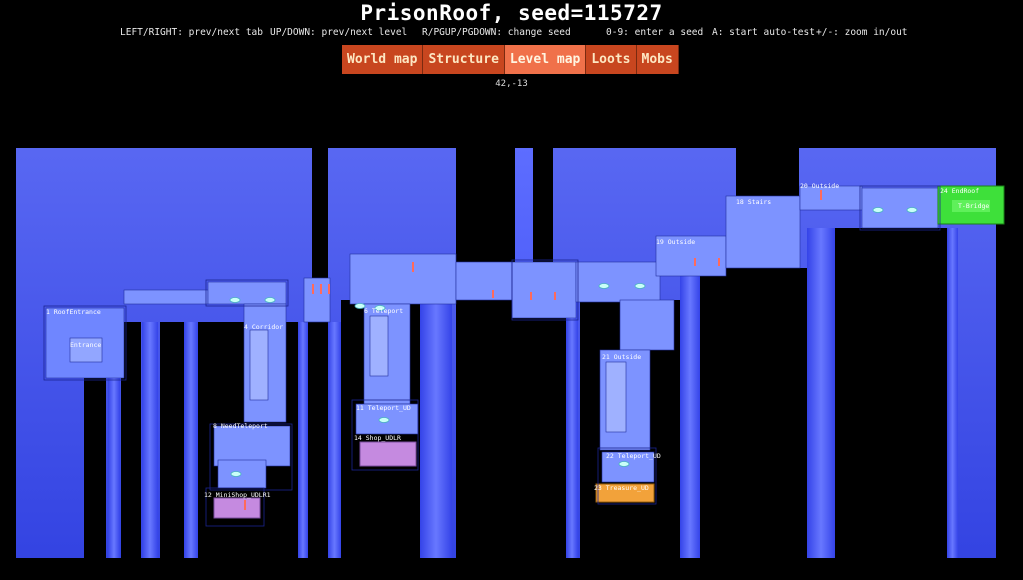 The height and width of the screenshot is (580, 1023). I want to click on room-label-t-bridge: T-Bridge, so click(973, 206).